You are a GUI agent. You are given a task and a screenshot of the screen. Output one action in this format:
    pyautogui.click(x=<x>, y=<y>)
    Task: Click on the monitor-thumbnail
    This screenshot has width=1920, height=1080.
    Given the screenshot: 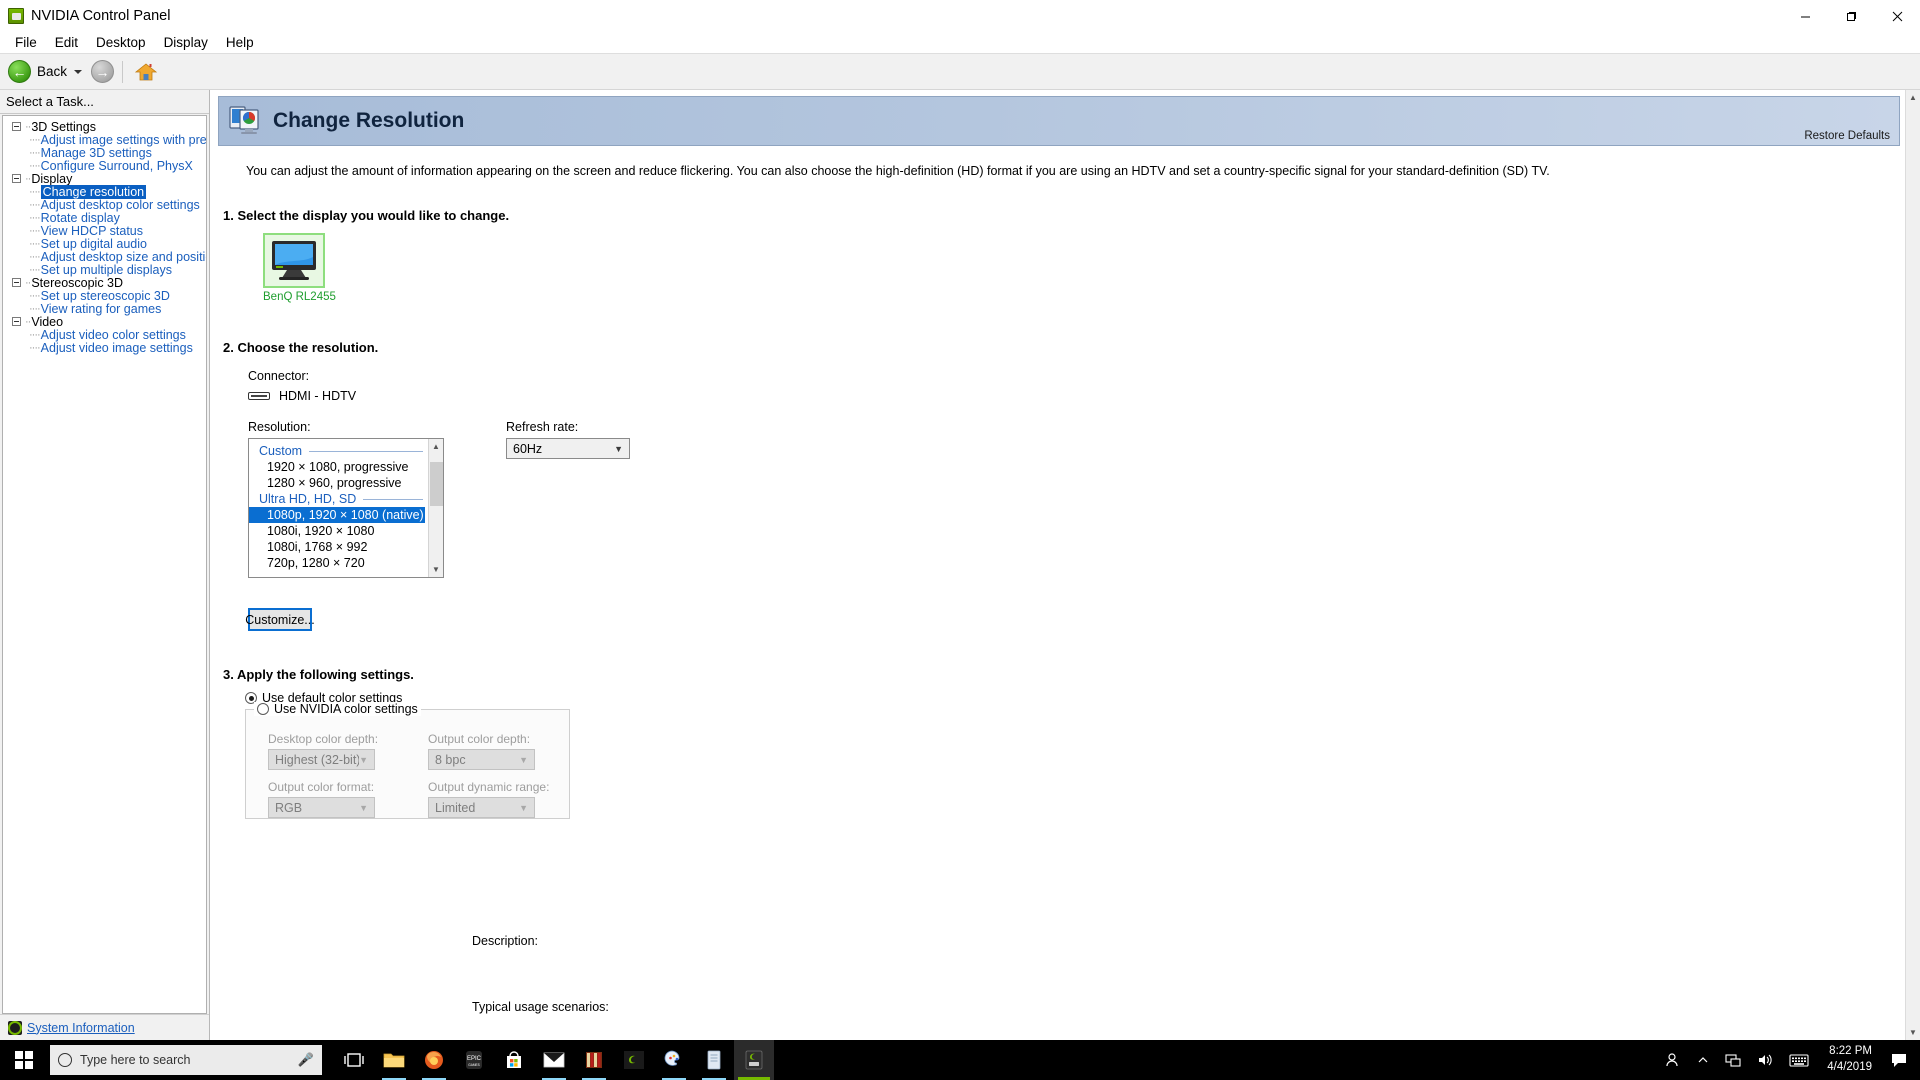 What is the action you would take?
    pyautogui.click(x=294, y=260)
    